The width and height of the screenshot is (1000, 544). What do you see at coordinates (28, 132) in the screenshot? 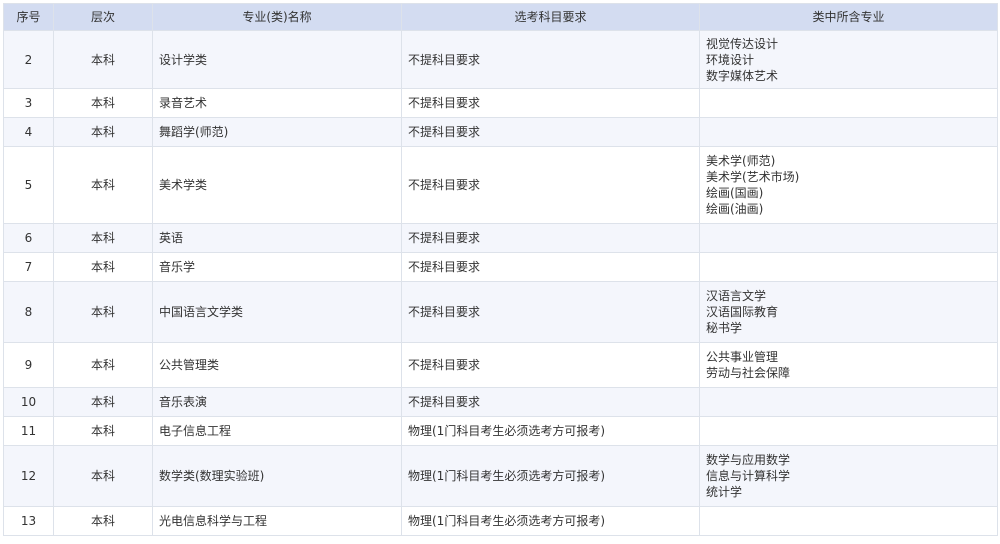
I see `cell-index: 4` at bounding box center [28, 132].